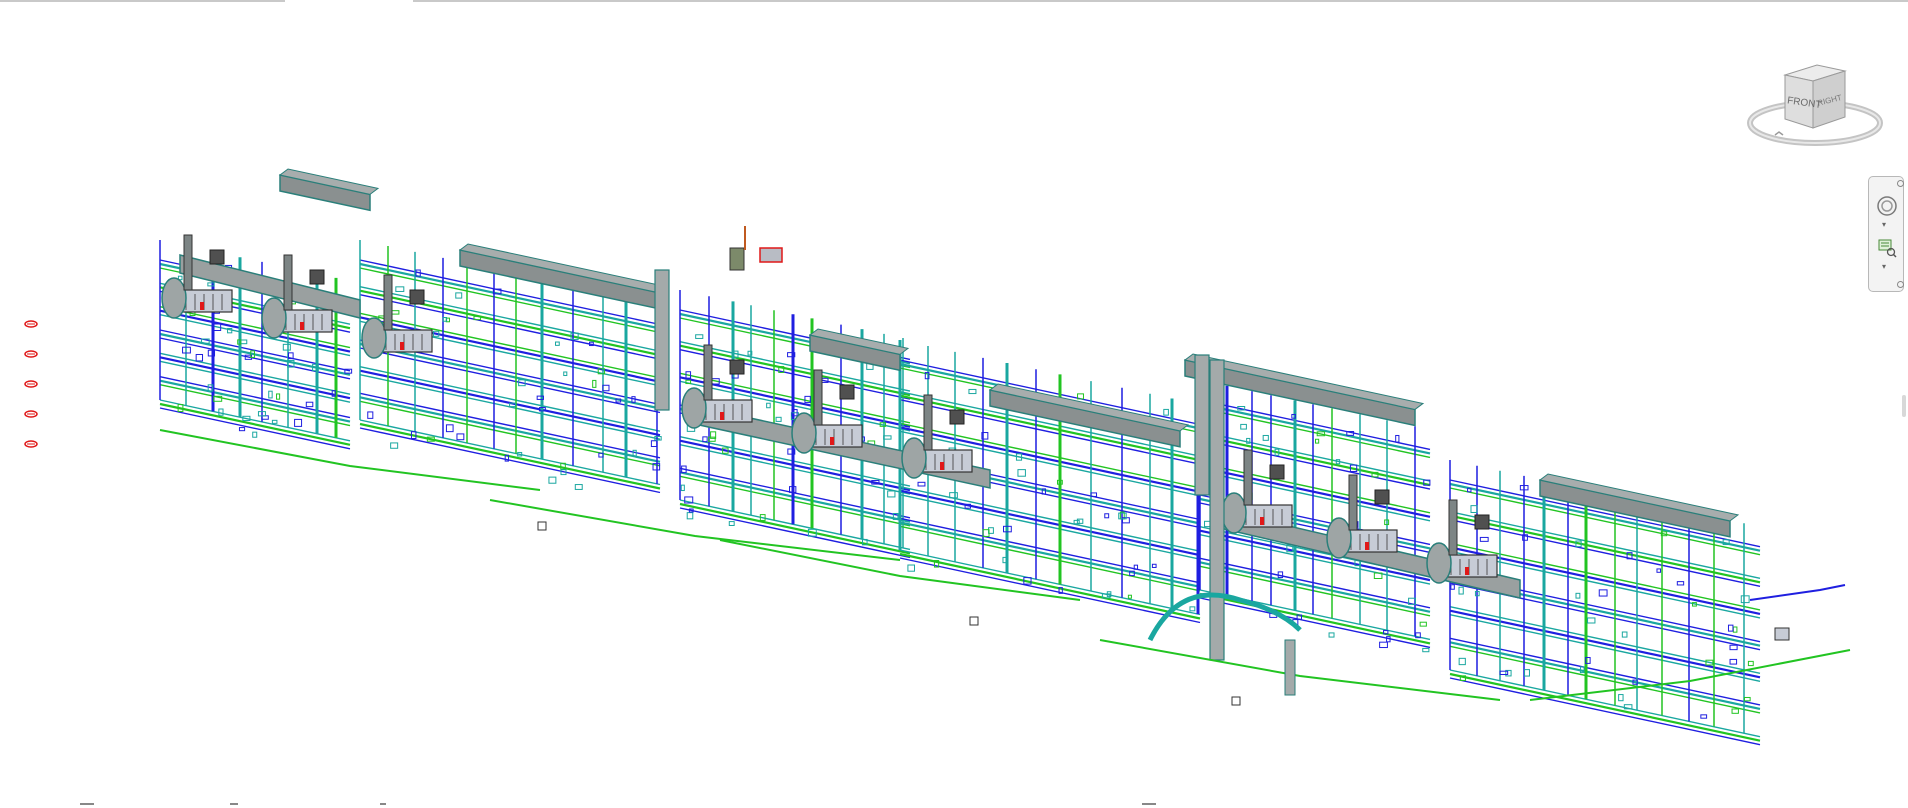 Image resolution: width=1908 pixels, height=808 pixels. What do you see at coordinates (1904, 406) in the screenshot?
I see `scrollbar-handle` at bounding box center [1904, 406].